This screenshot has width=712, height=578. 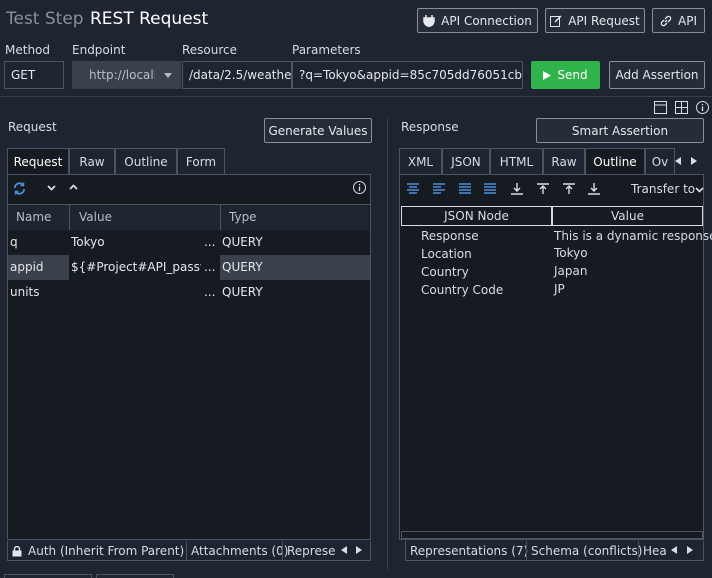 I want to click on layout-grid-icon, so click(x=681, y=107).